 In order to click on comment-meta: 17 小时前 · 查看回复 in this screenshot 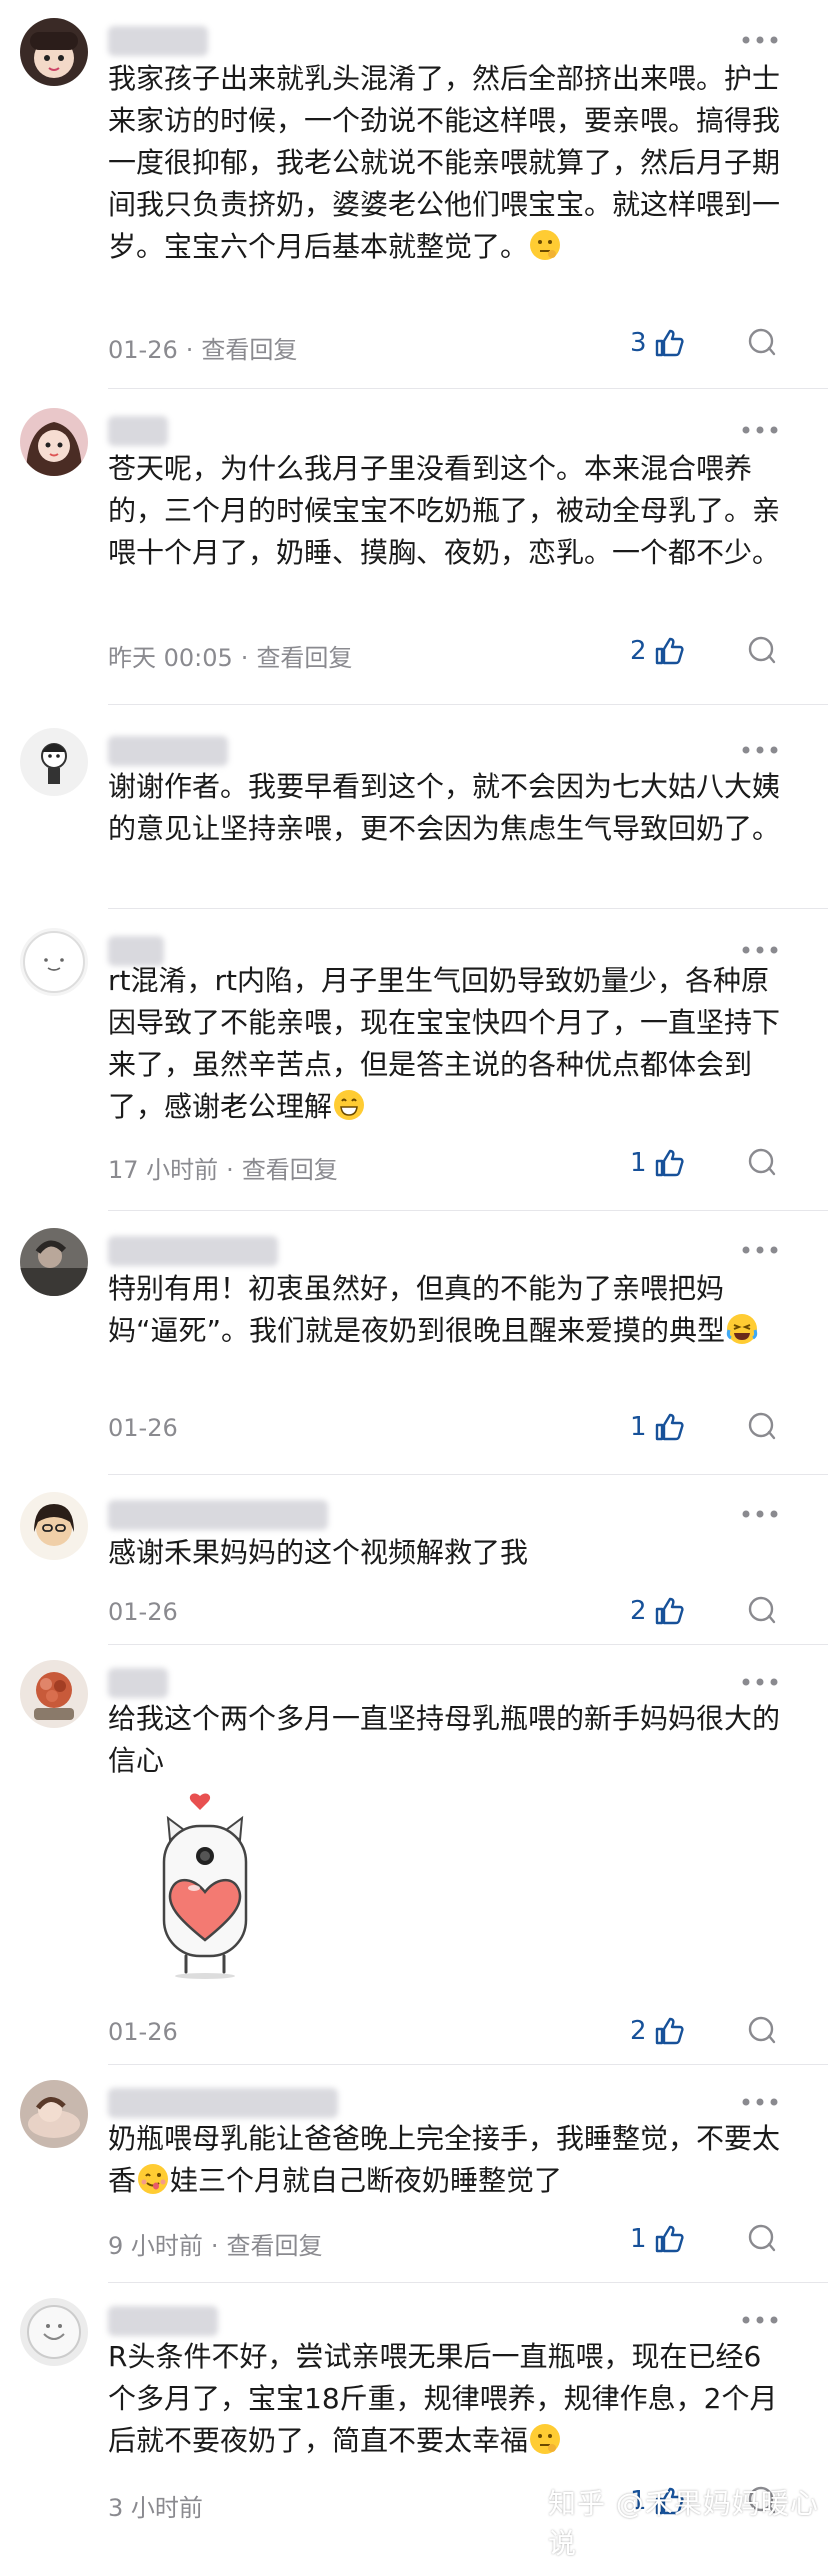, I will do `click(223, 1170)`.